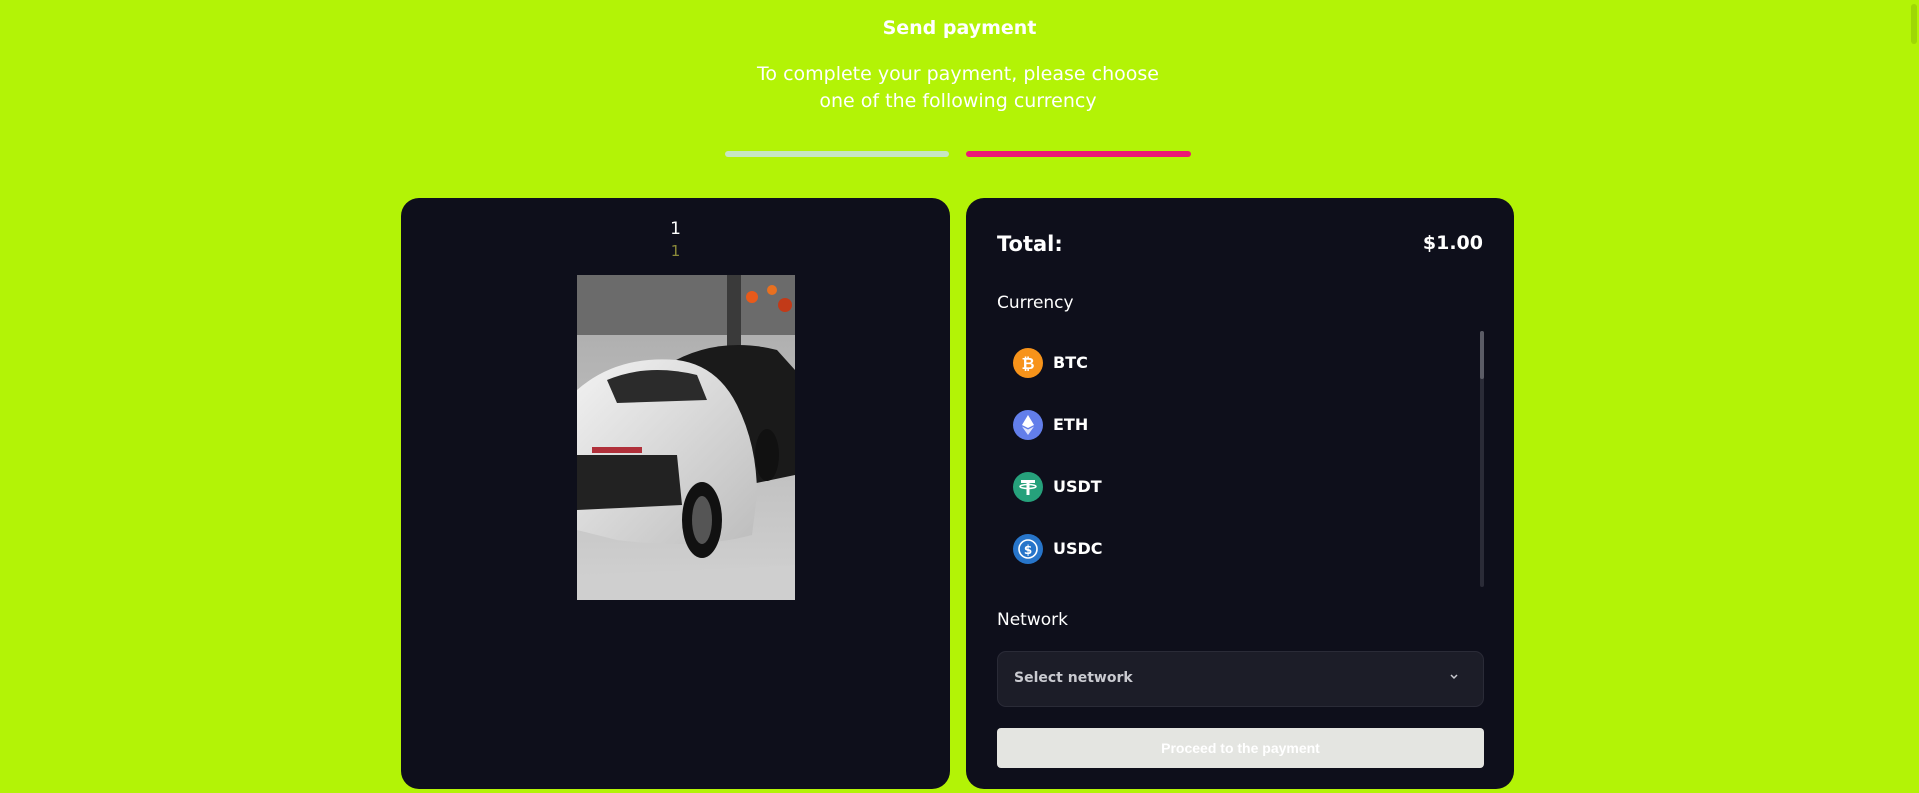 This screenshot has width=1919, height=793. Describe the element at coordinates (1232, 487) in the screenshot. I see `currency-option-usdt: USDT` at that location.